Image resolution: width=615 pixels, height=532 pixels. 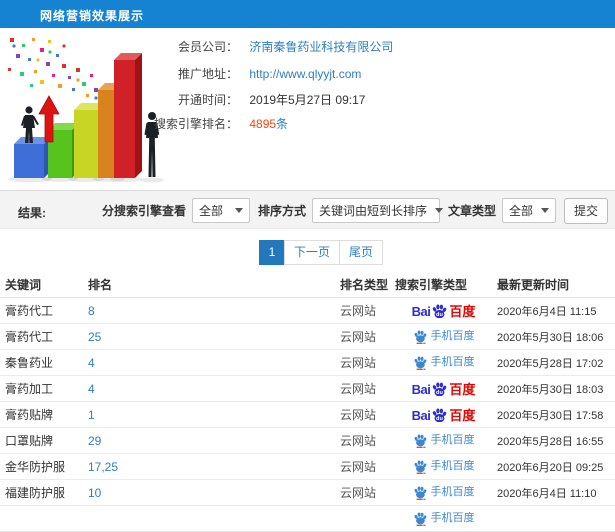 I want to click on keyword-cell: 膏药代工, so click(x=29, y=311).